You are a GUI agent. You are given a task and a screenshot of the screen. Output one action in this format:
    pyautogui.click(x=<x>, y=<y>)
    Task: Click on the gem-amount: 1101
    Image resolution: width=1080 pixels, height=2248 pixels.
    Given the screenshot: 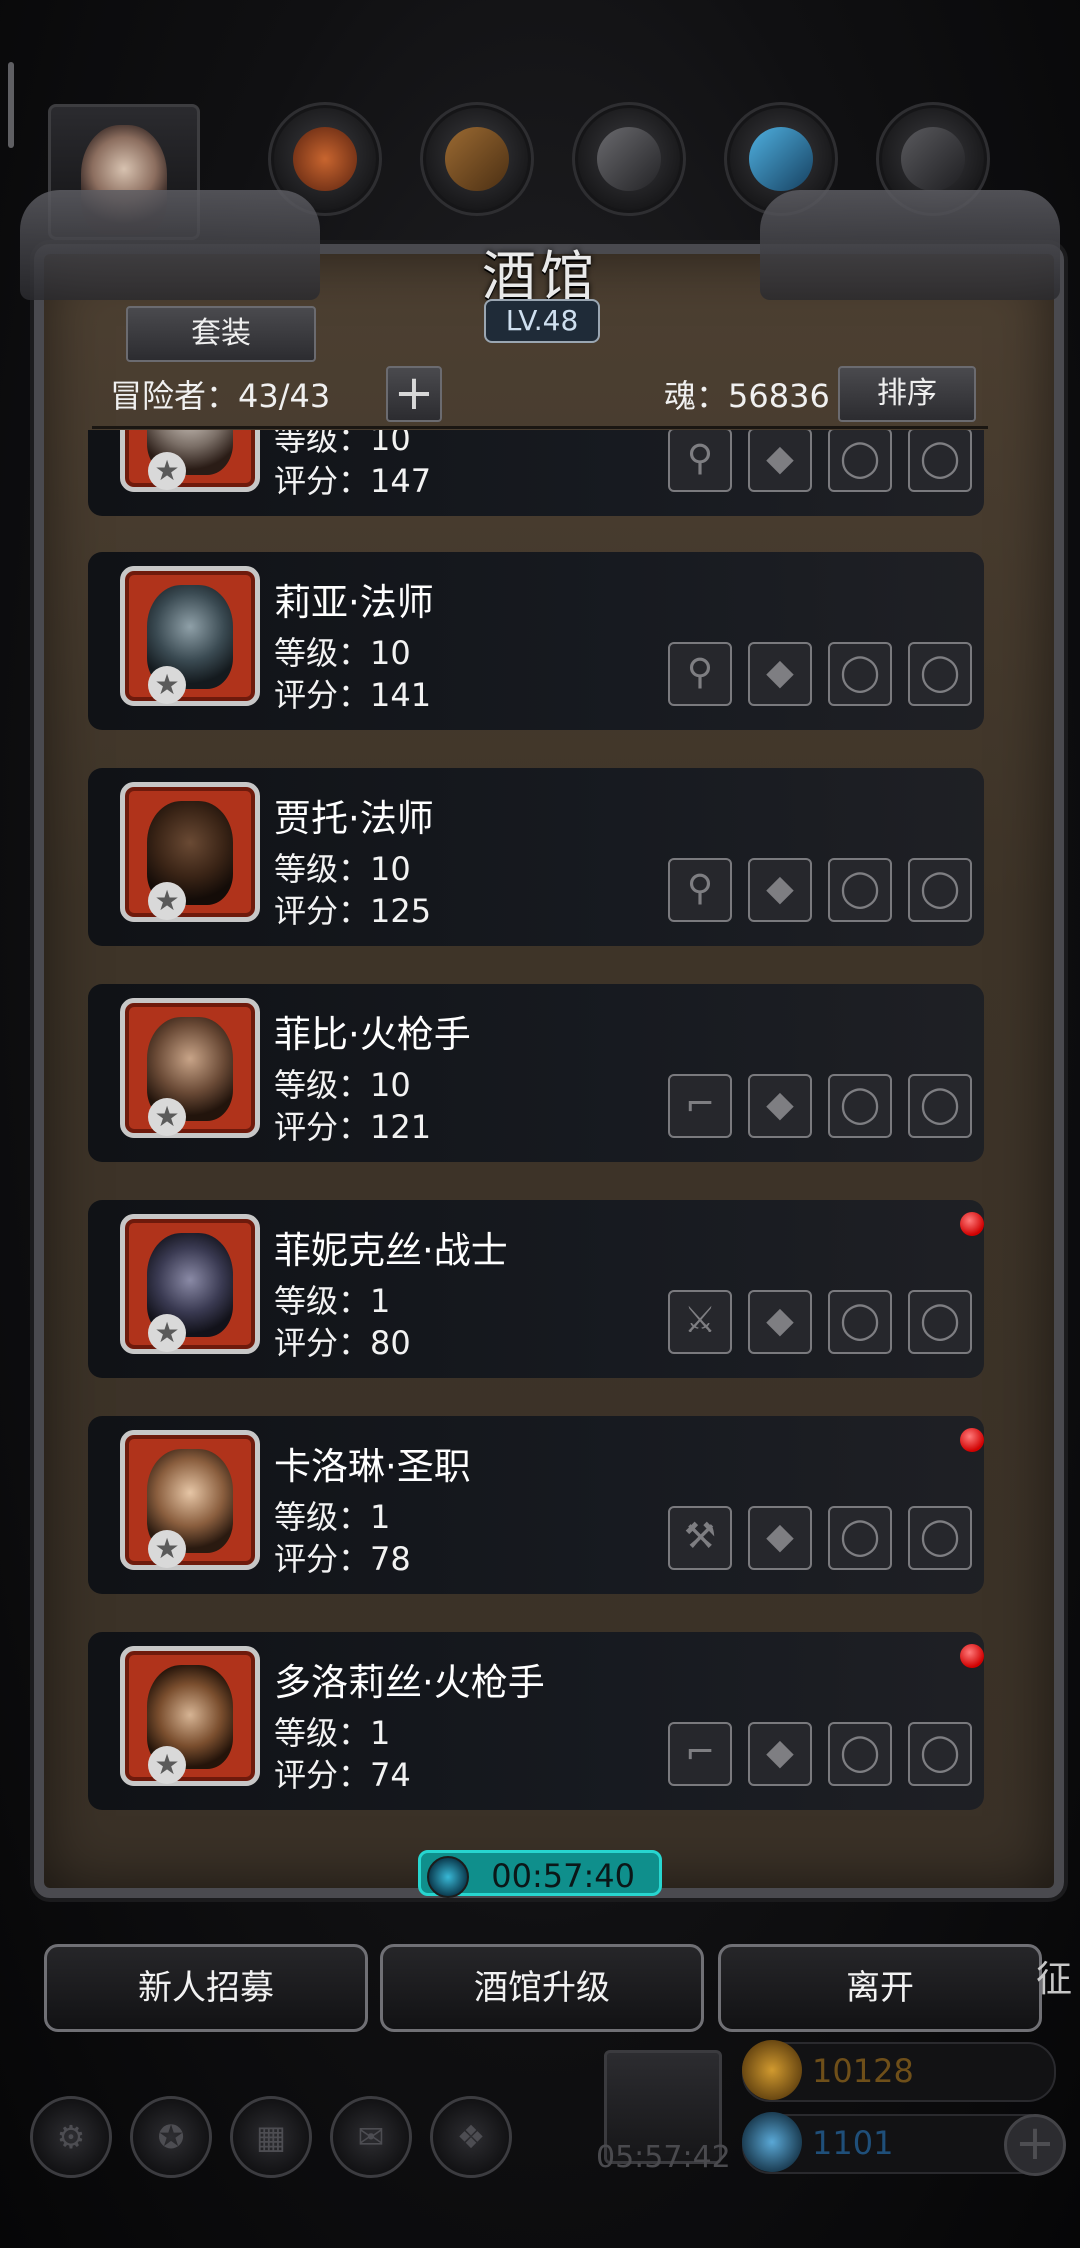 What is the action you would take?
    pyautogui.click(x=853, y=2143)
    